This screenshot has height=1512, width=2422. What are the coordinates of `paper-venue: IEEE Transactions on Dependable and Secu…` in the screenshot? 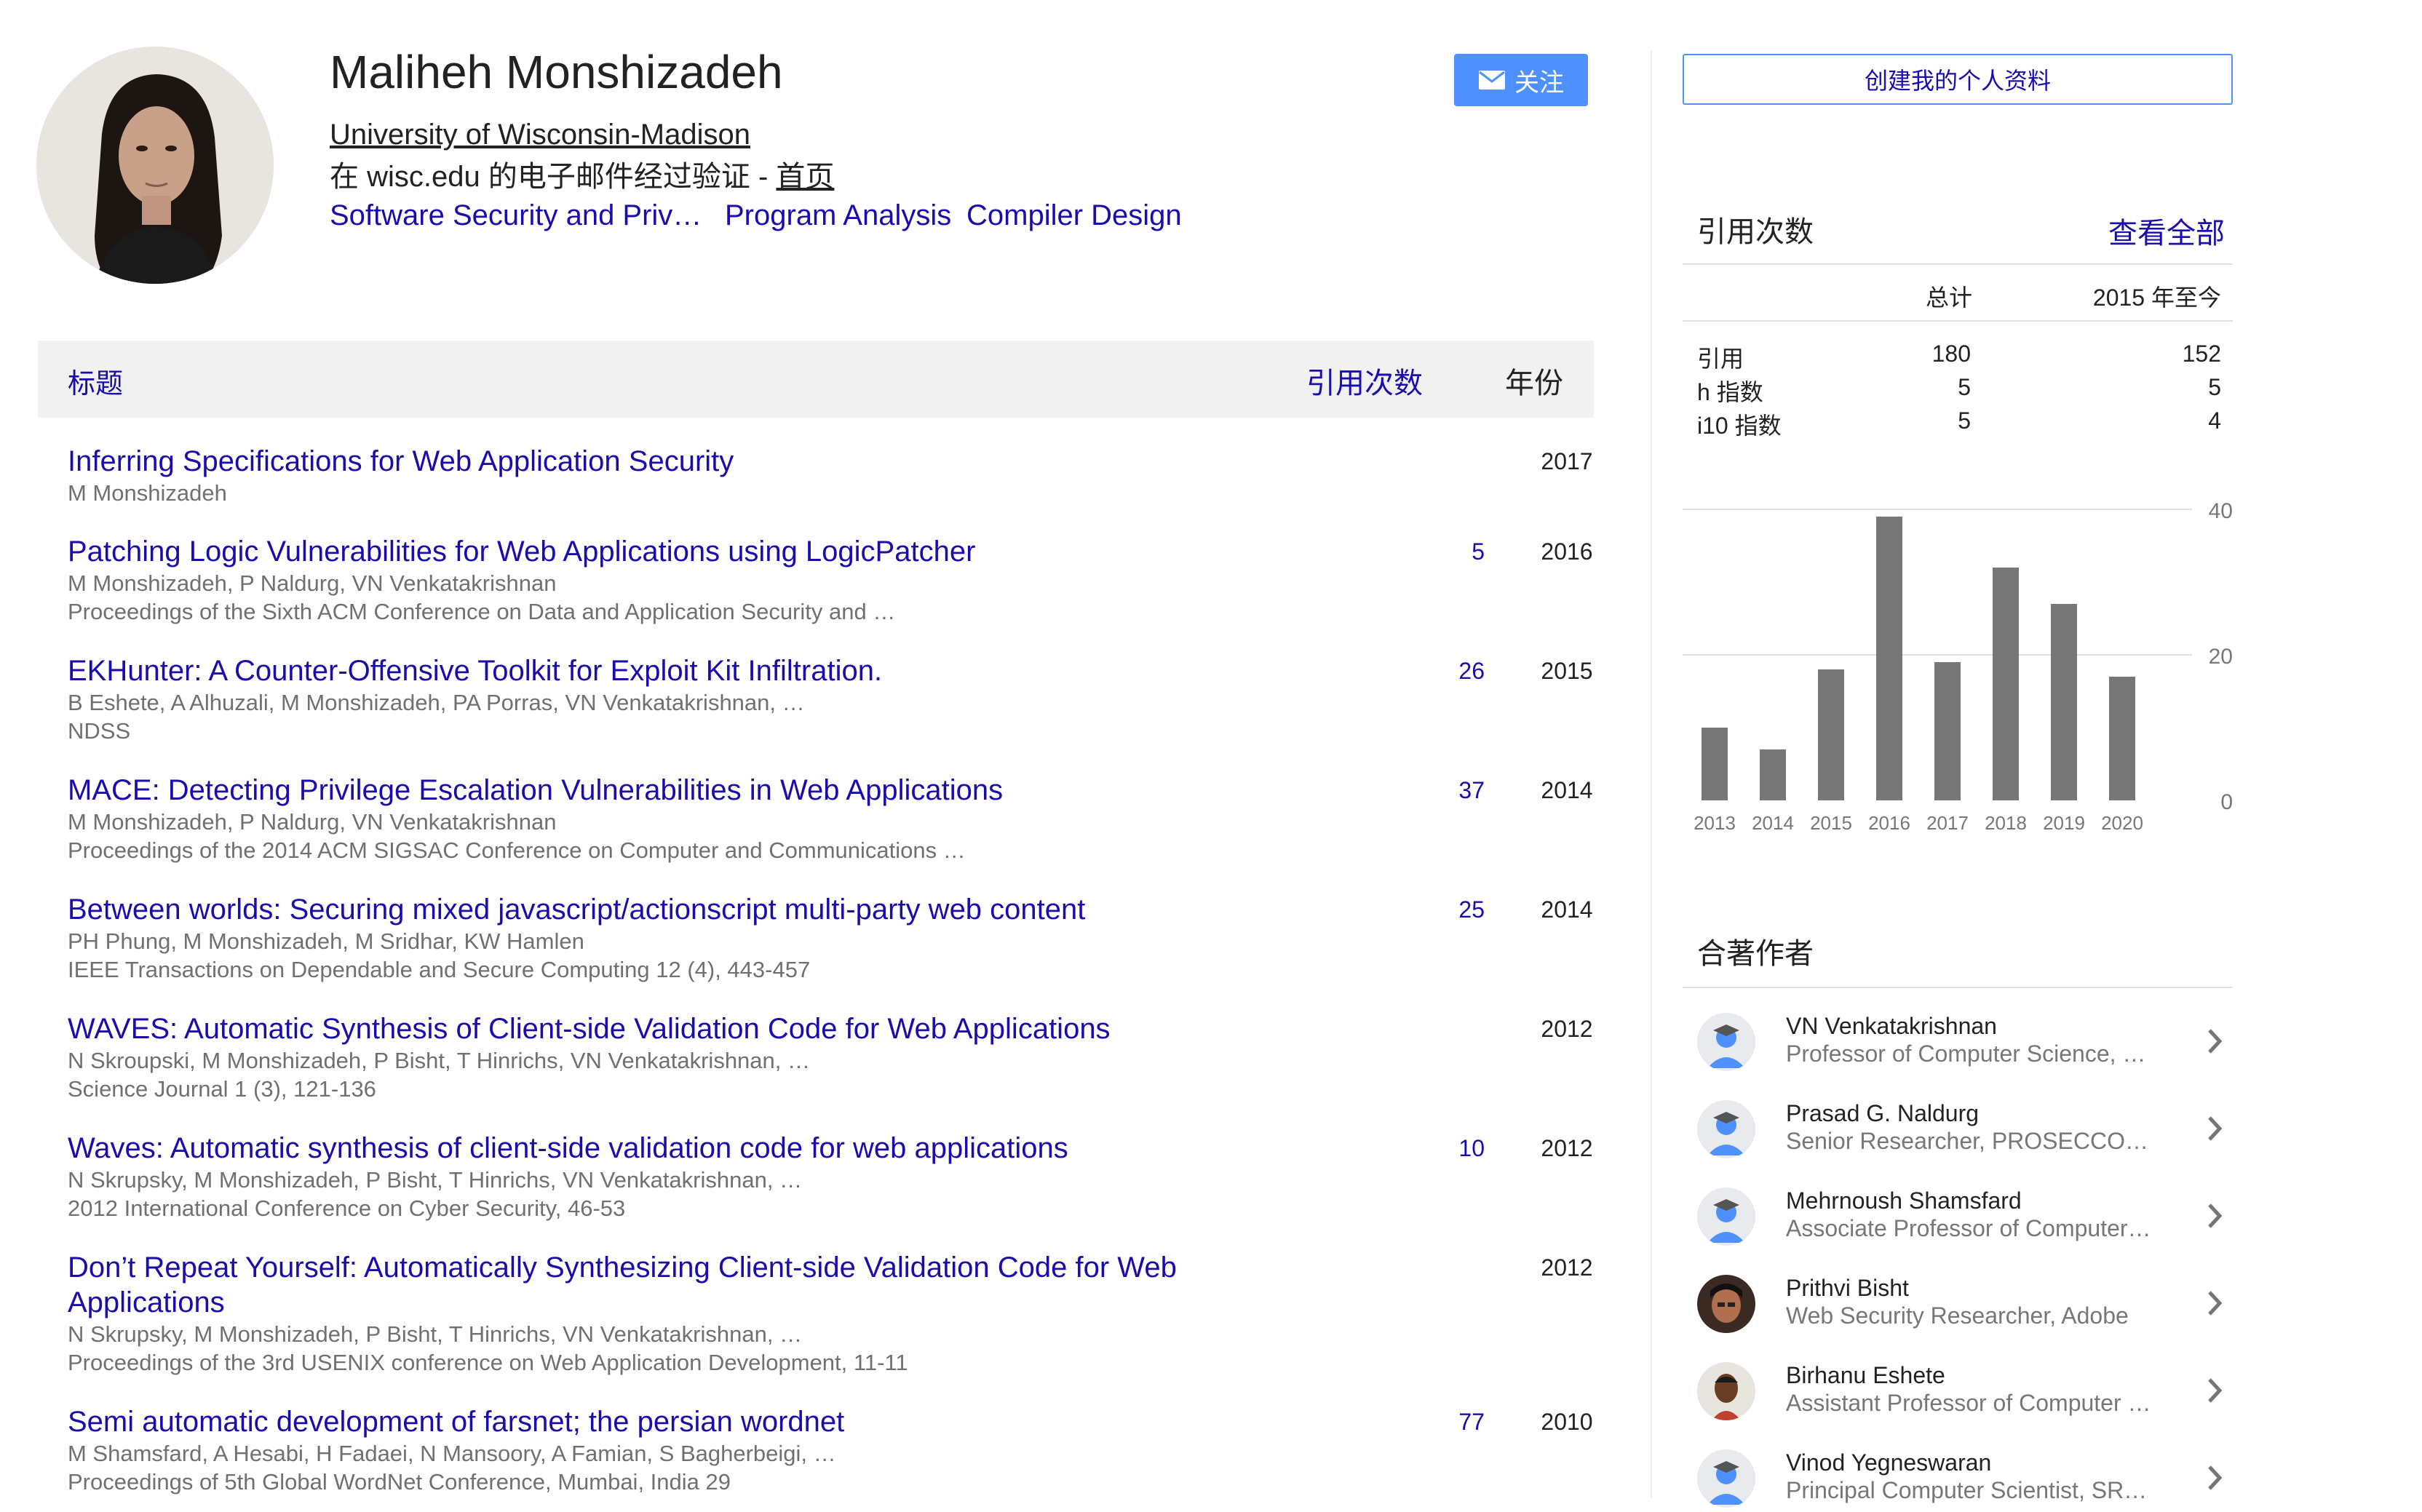 It's located at (439, 969).